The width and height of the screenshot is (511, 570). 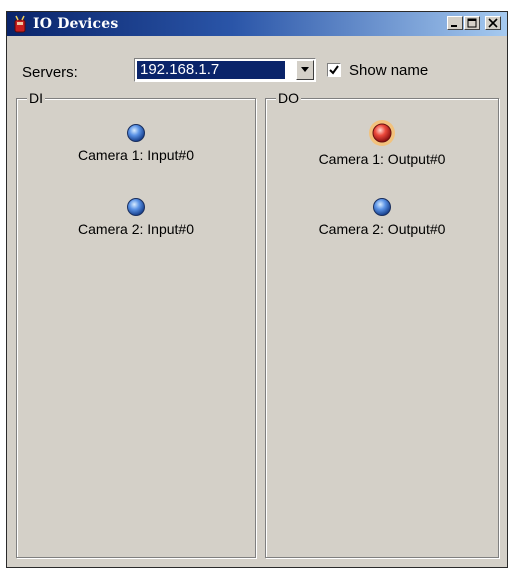 I want to click on do-item-label: Camera 2: Output#0, so click(x=382, y=229).